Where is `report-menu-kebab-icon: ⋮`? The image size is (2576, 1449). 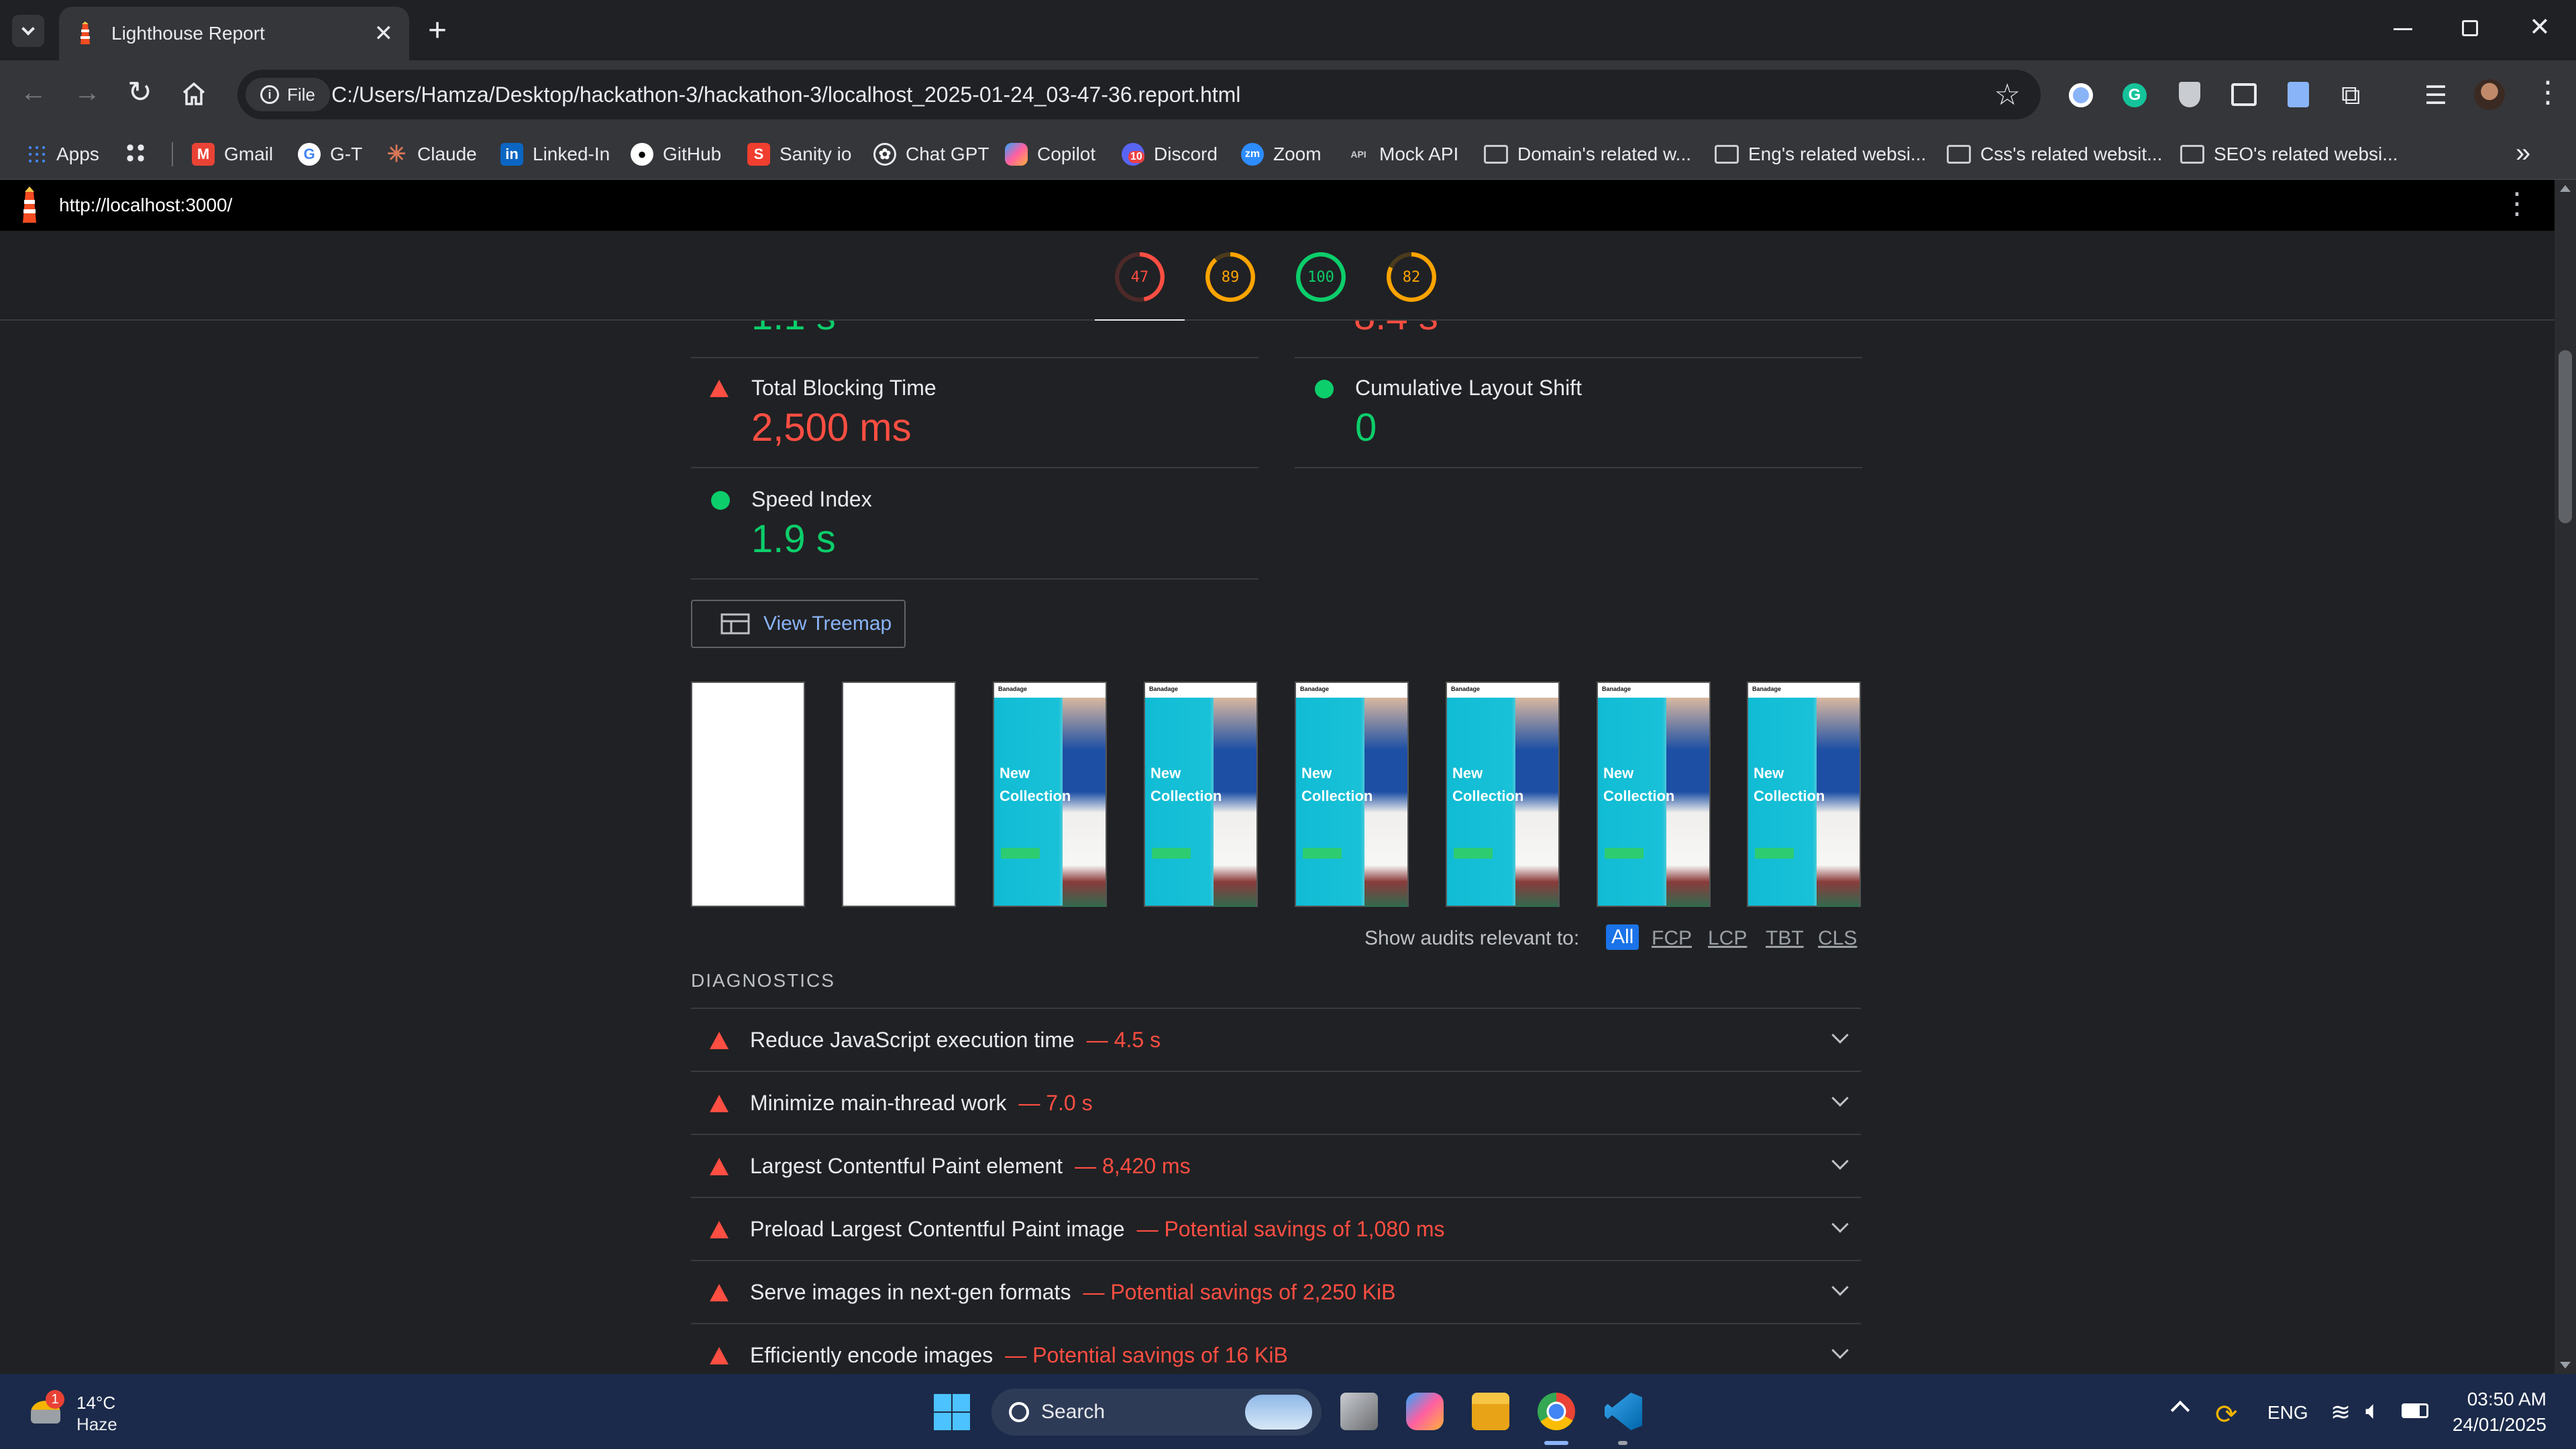 report-menu-kebab-icon: ⋮ is located at coordinates (2517, 203).